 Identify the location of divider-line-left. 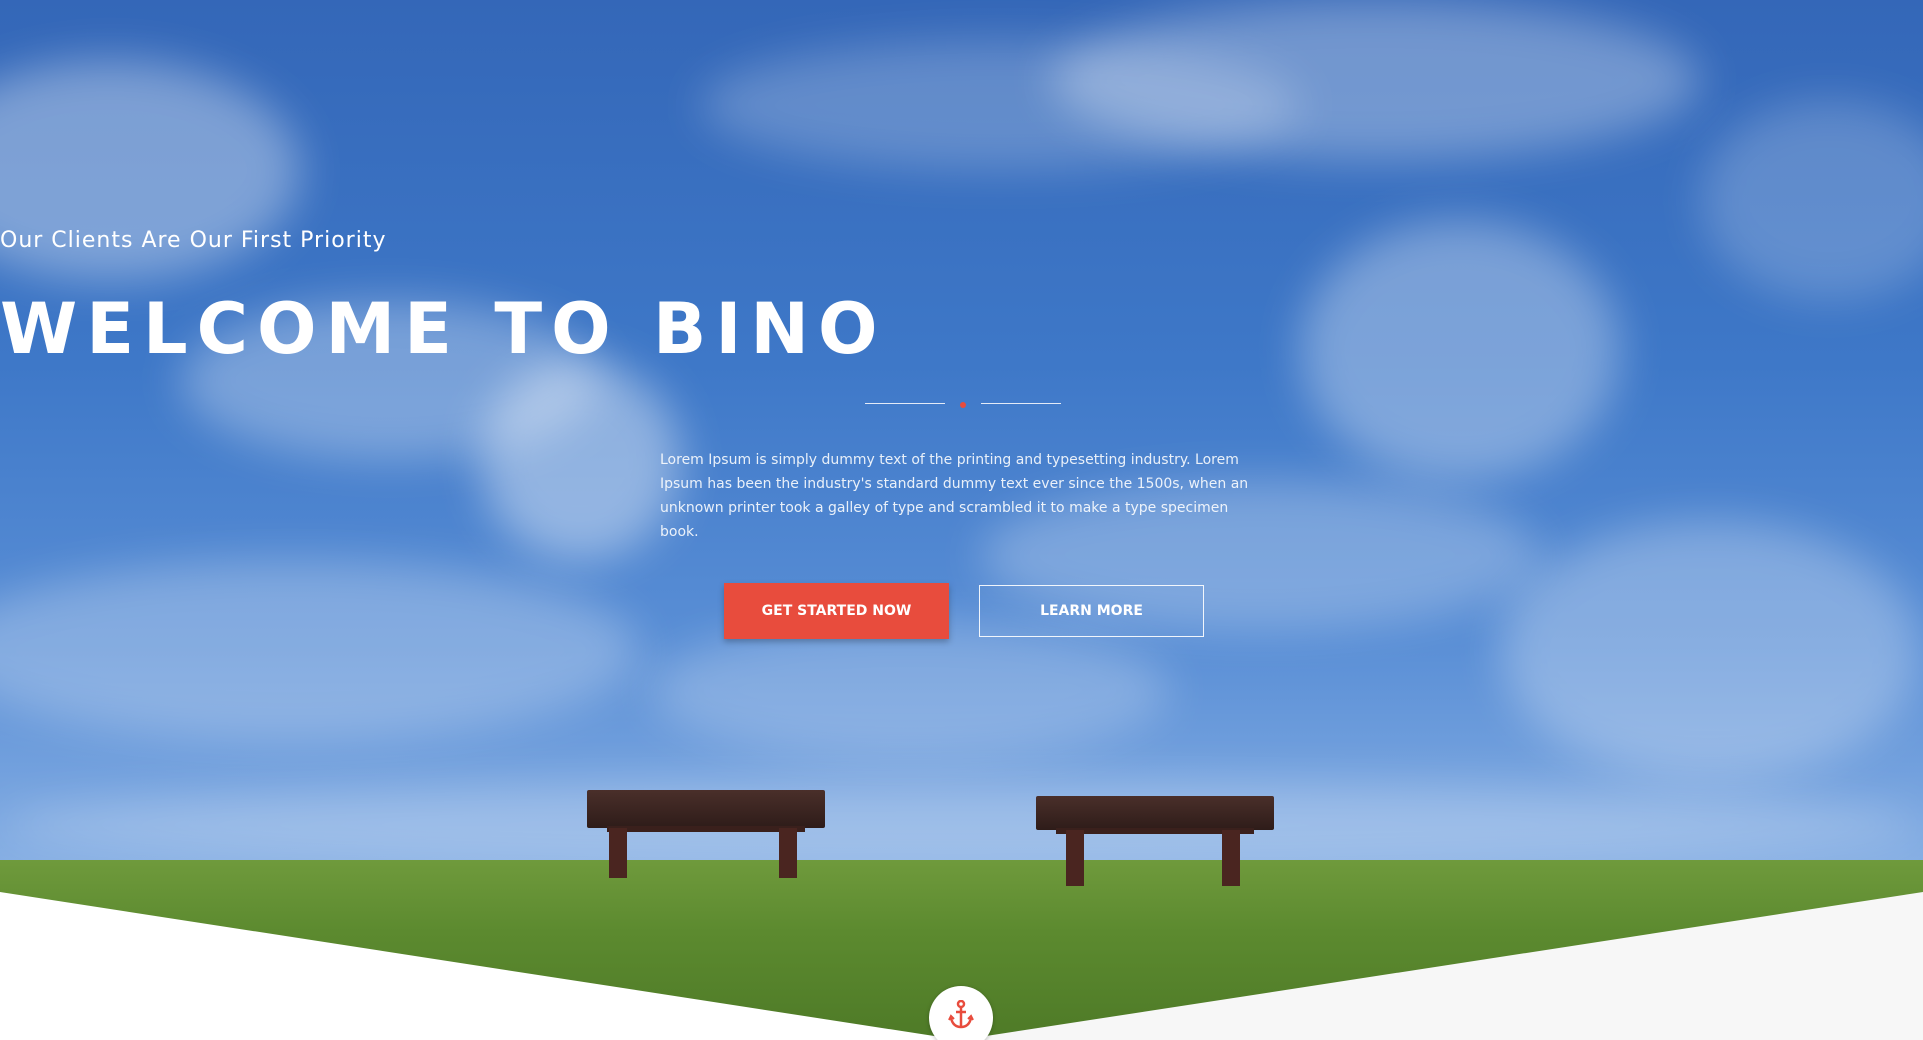
(905, 403).